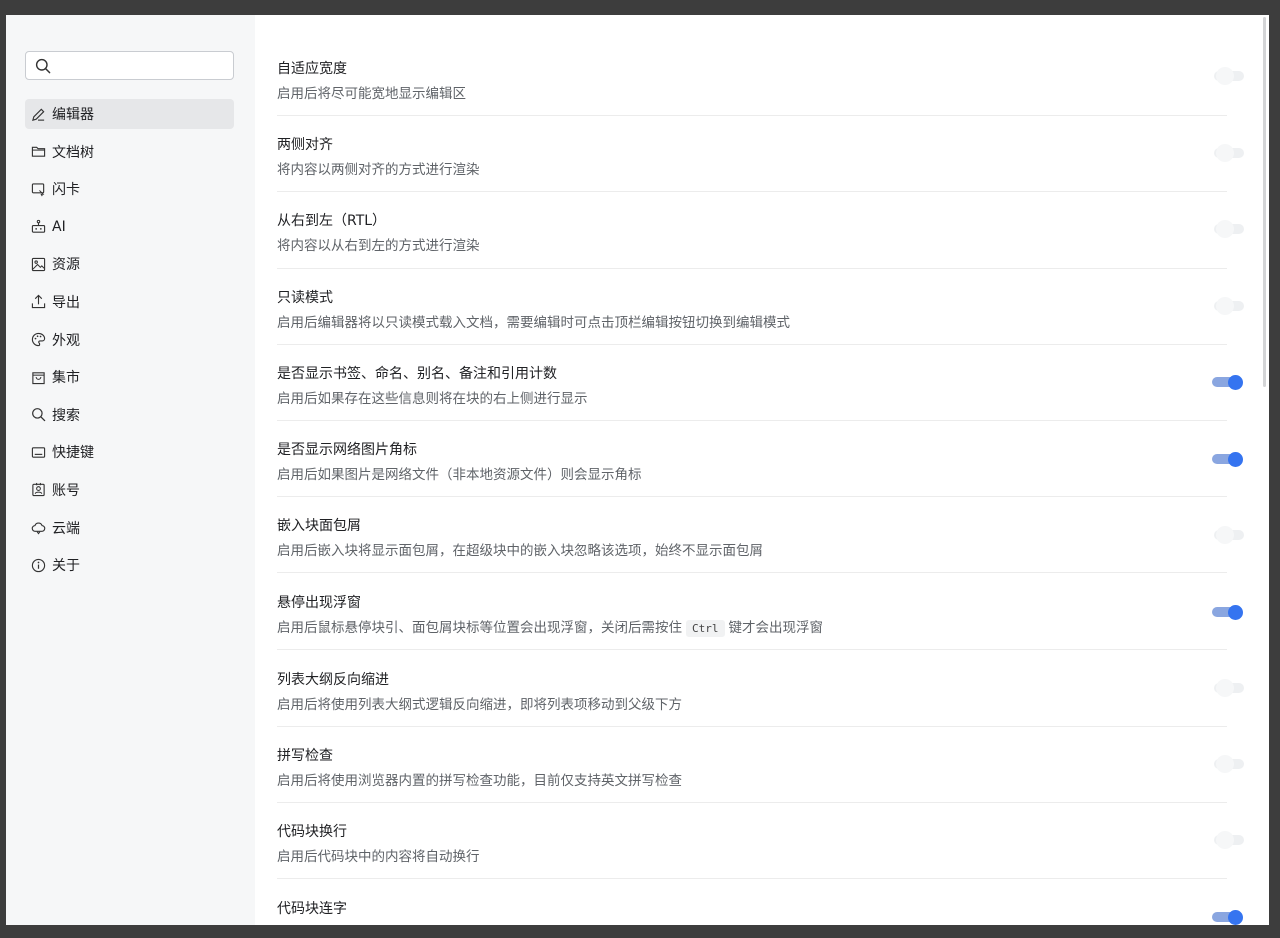 Image resolution: width=1280 pixels, height=938 pixels. Describe the element at coordinates (347, 450) in the screenshot. I see `setting-title: 是否显示网络图片角标` at that location.